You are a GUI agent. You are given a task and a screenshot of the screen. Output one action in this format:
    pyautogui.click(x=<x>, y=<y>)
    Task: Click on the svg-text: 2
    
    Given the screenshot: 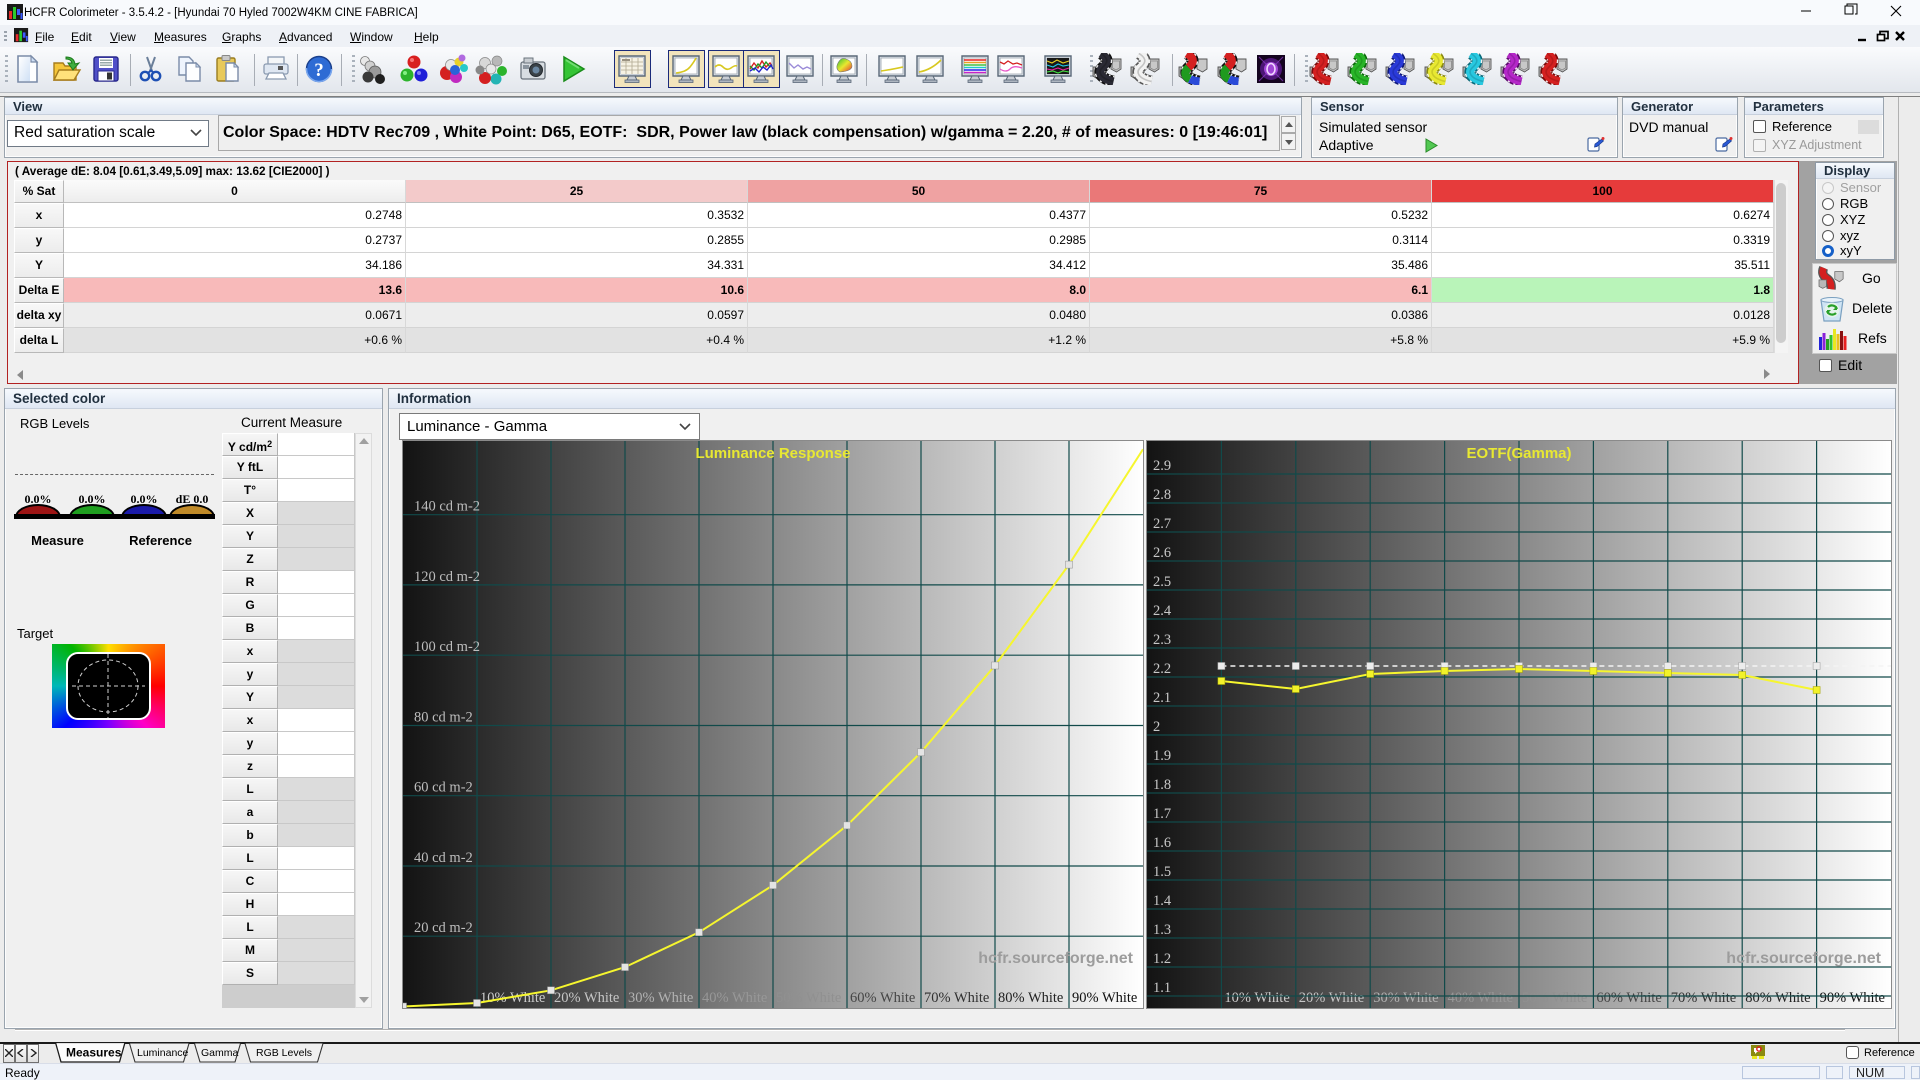 What is the action you would take?
    pyautogui.click(x=1156, y=727)
    